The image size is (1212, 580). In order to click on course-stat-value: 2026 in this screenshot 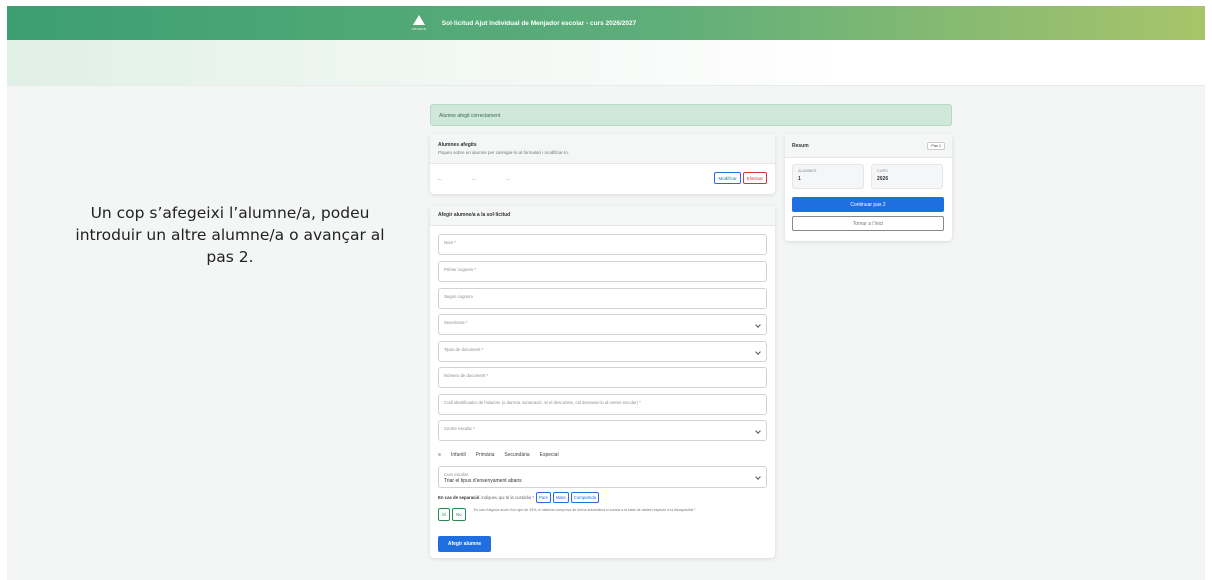, I will do `click(883, 179)`.